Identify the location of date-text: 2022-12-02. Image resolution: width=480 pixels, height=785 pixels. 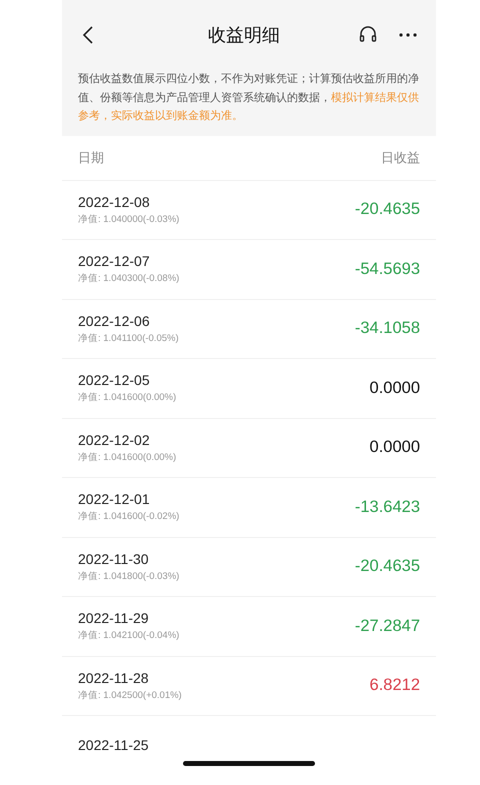
(114, 440).